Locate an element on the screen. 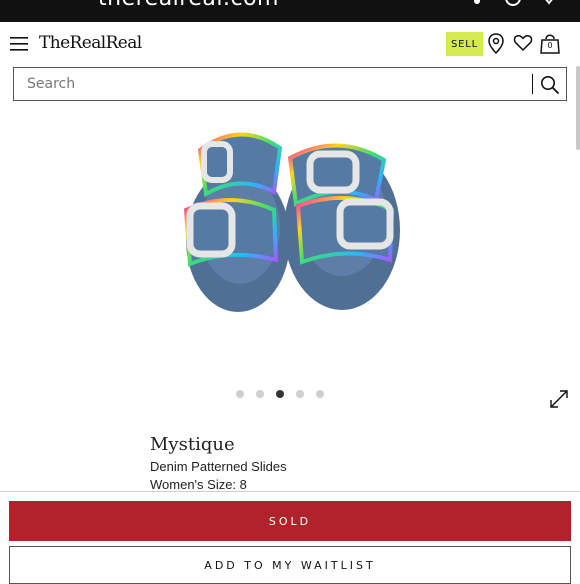 This screenshot has width=580, height=584. bag-count-badge: 0 is located at coordinates (550, 45).